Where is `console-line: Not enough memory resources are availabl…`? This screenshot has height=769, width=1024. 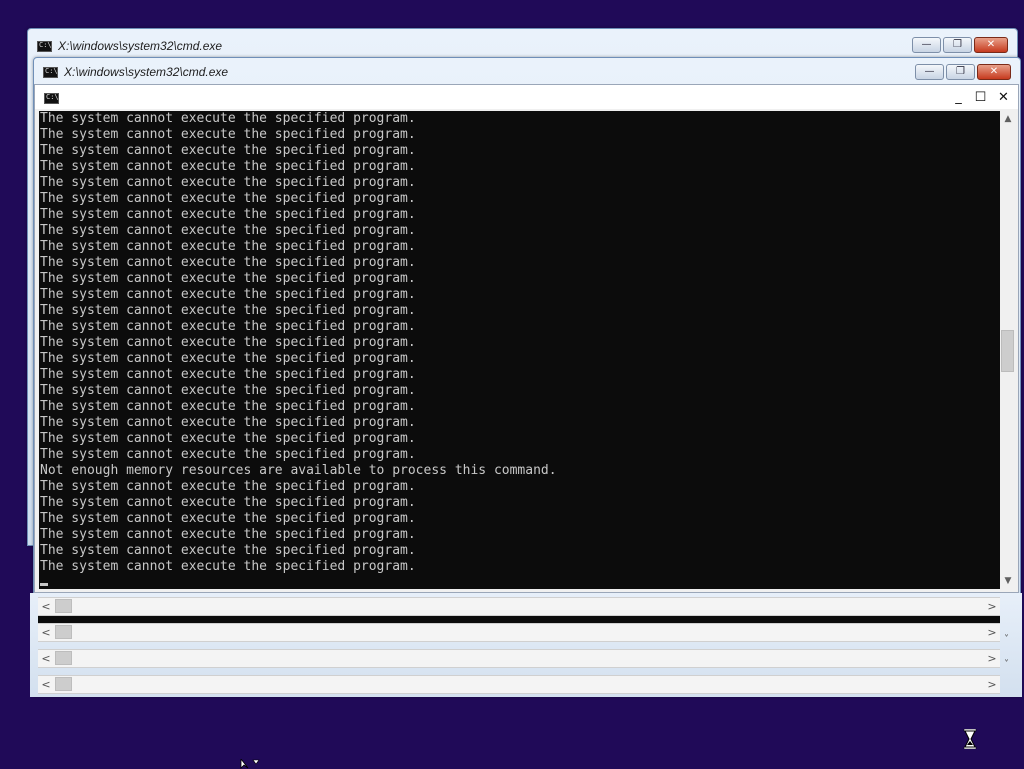
console-line: Not enough memory resources are availabl… is located at coordinates (298, 470).